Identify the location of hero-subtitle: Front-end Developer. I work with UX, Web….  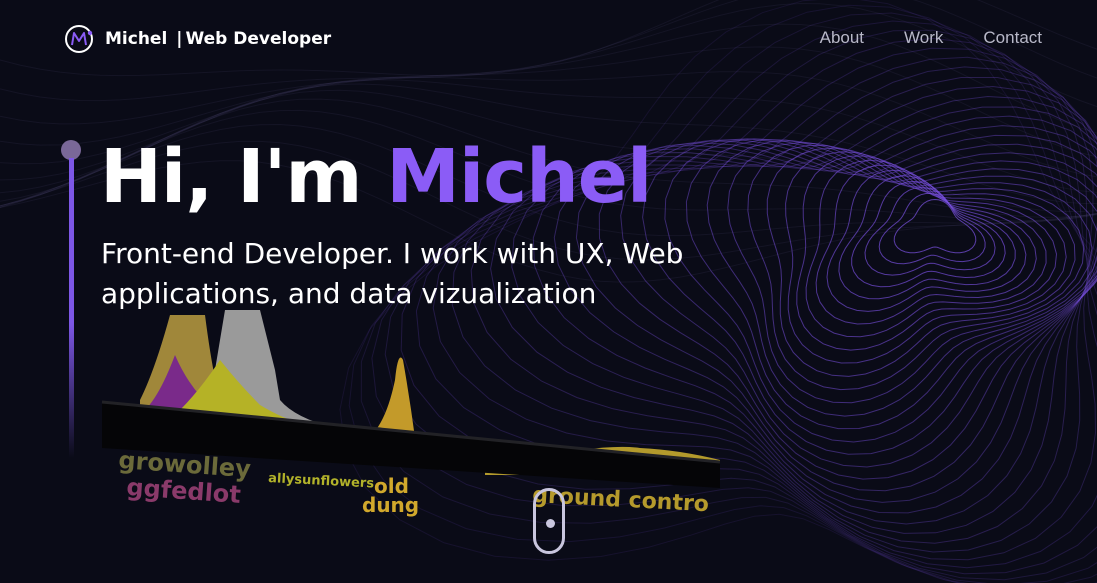
(392, 273).